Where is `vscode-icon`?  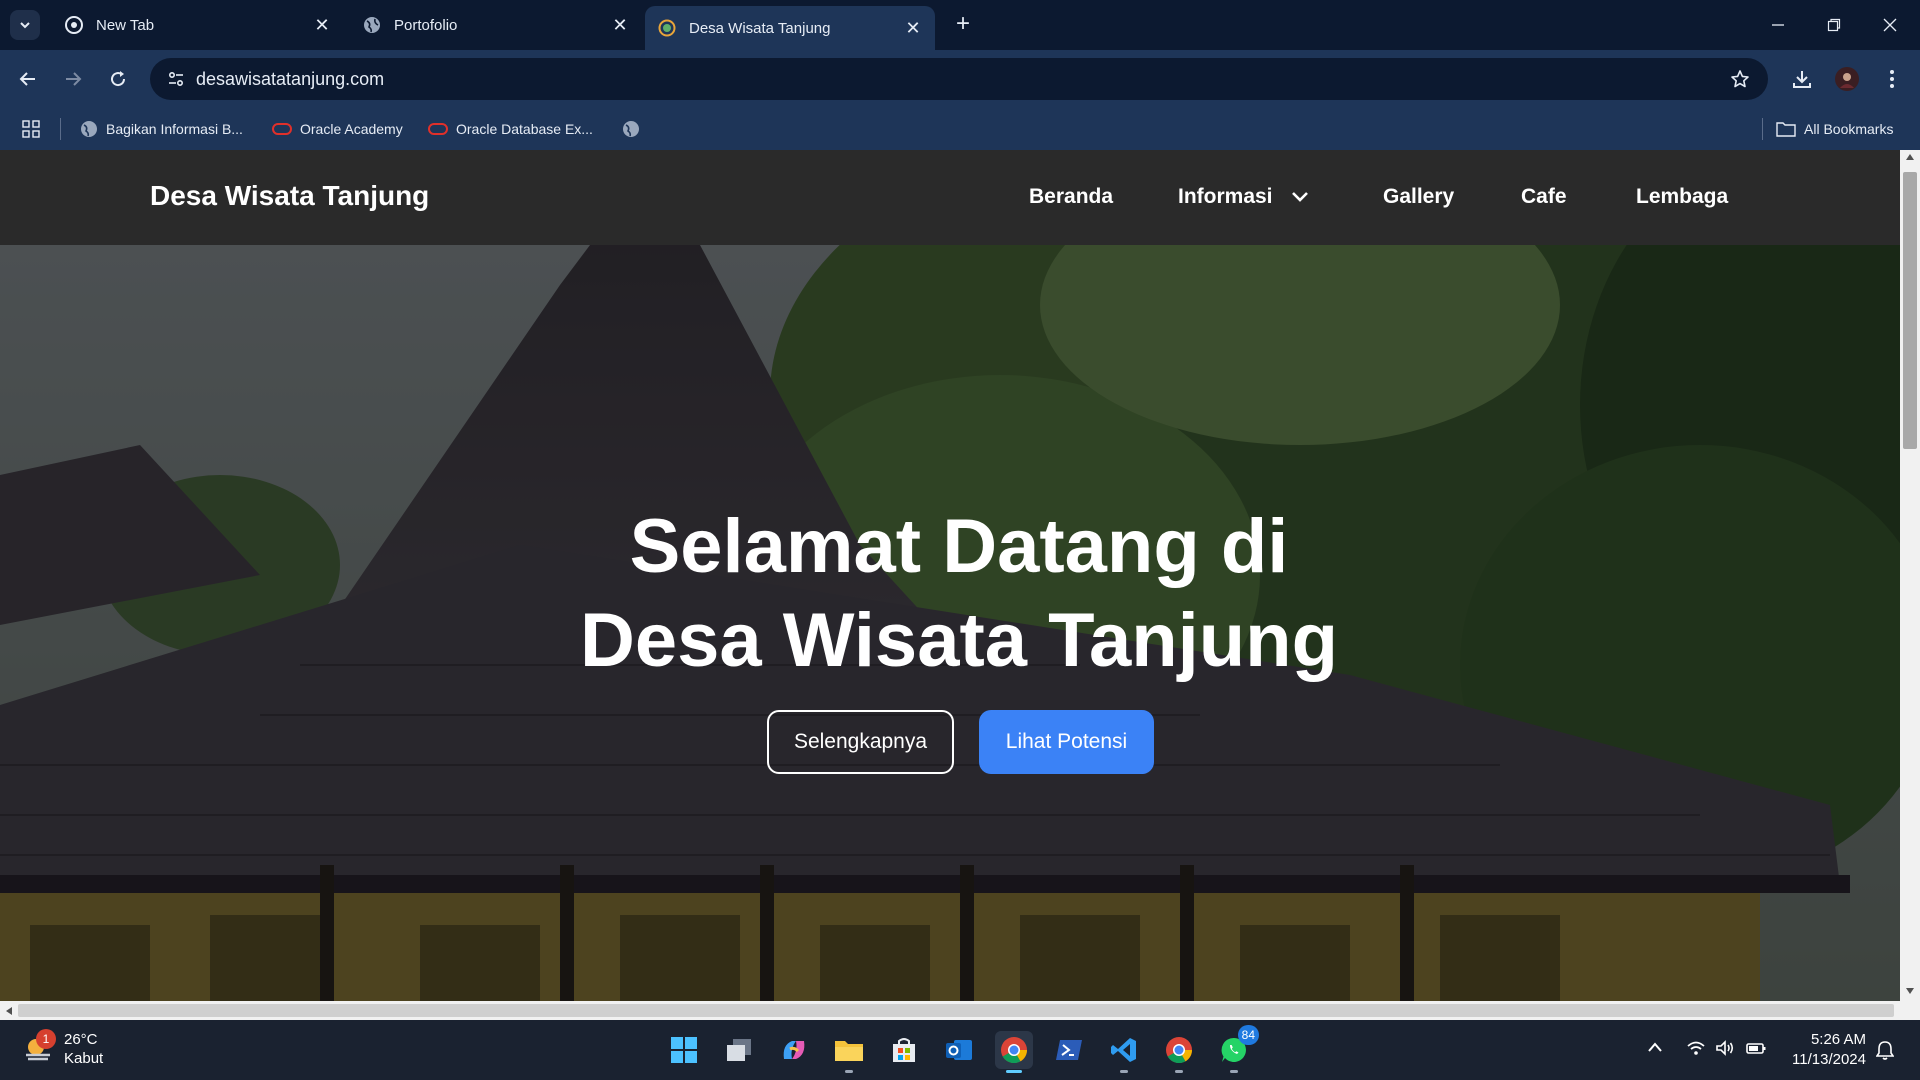
vscode-icon is located at coordinates (1123, 1050).